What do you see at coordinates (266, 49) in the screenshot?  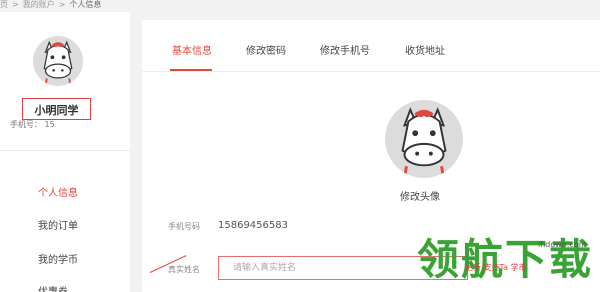 I see `tab-change-password: 修改密码` at bounding box center [266, 49].